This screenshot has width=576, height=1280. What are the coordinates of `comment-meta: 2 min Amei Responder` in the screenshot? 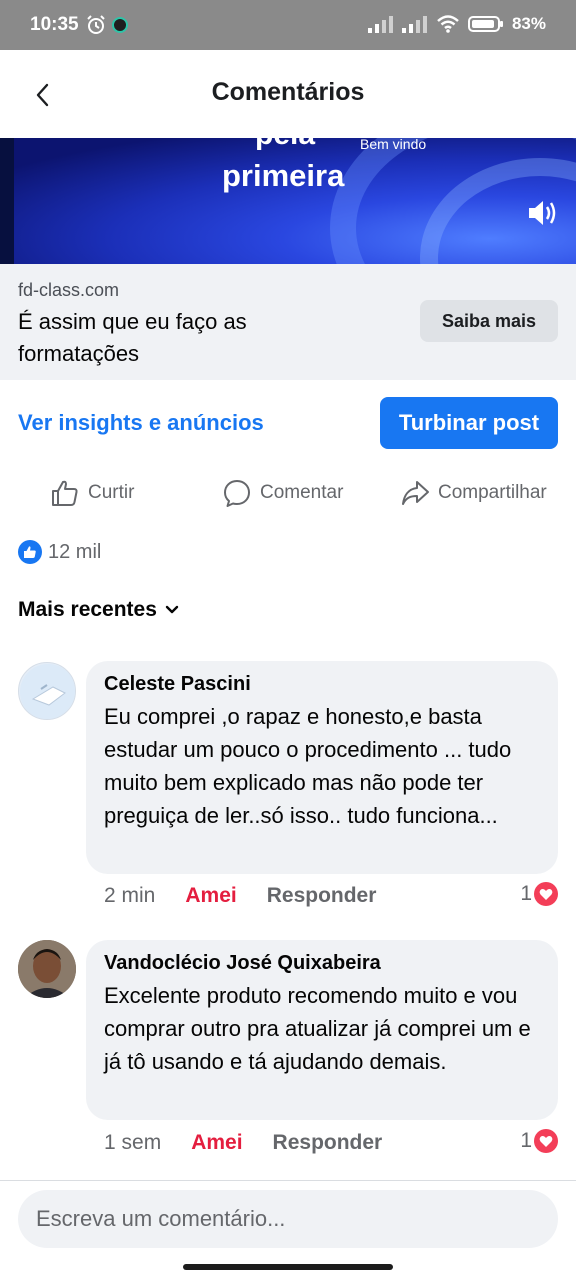 It's located at (240, 896).